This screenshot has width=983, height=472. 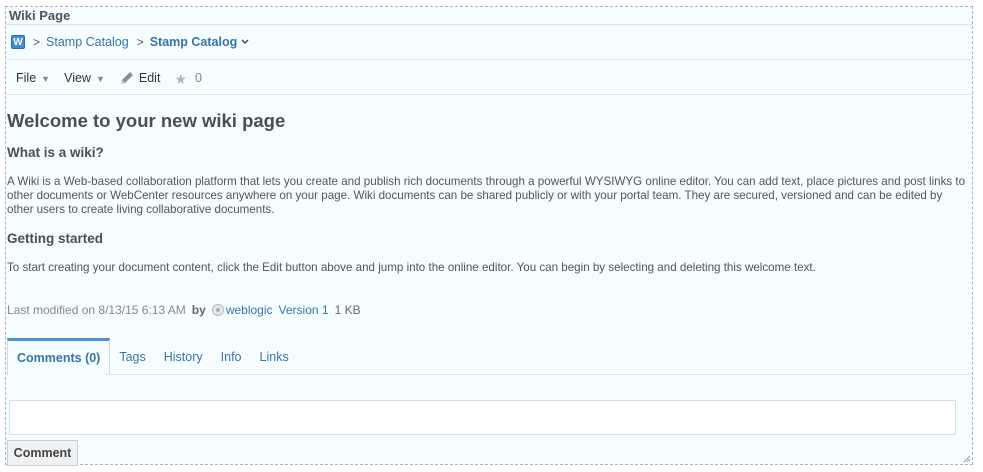 What do you see at coordinates (55, 238) in the screenshot?
I see `section-heading-getting-started: Getting started` at bounding box center [55, 238].